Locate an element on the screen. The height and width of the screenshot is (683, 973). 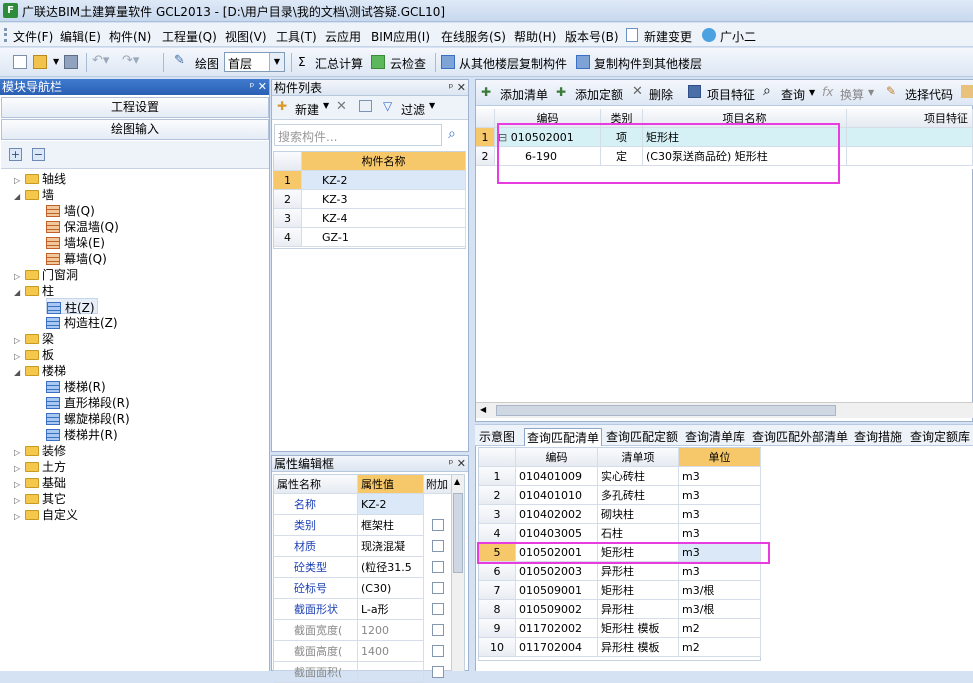
match-code-cell: 011702002 is located at coordinates (557, 628).